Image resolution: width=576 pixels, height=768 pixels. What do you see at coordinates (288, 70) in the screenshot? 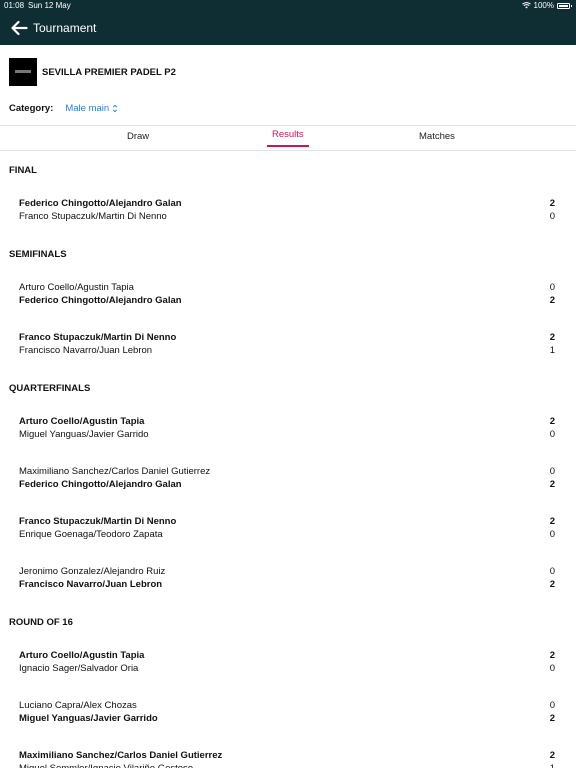
I see `tournament-header: SEVILLA PREMIER PADEL P2` at bounding box center [288, 70].